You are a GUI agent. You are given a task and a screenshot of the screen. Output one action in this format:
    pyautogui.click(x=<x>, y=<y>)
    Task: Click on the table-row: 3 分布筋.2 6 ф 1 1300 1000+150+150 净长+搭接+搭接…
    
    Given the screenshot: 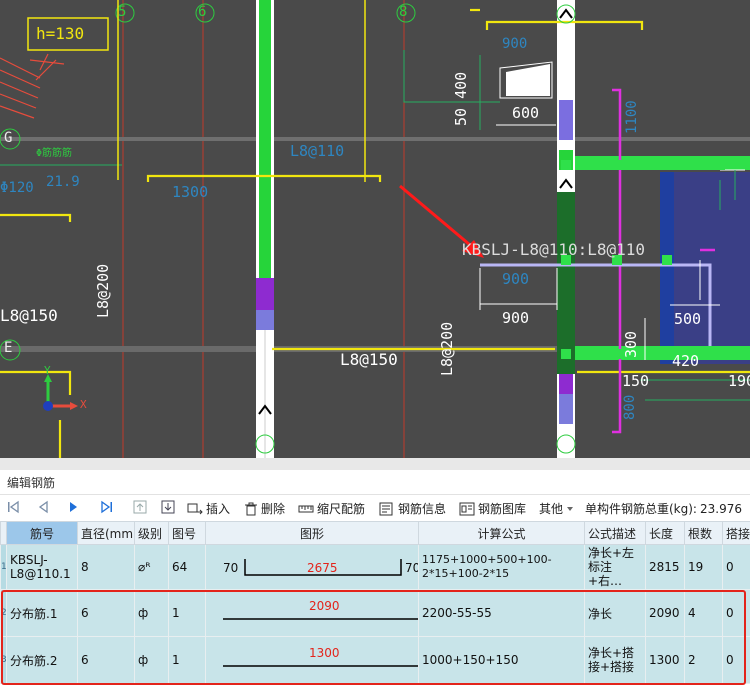 What is the action you would take?
    pyautogui.click(x=375, y=660)
    